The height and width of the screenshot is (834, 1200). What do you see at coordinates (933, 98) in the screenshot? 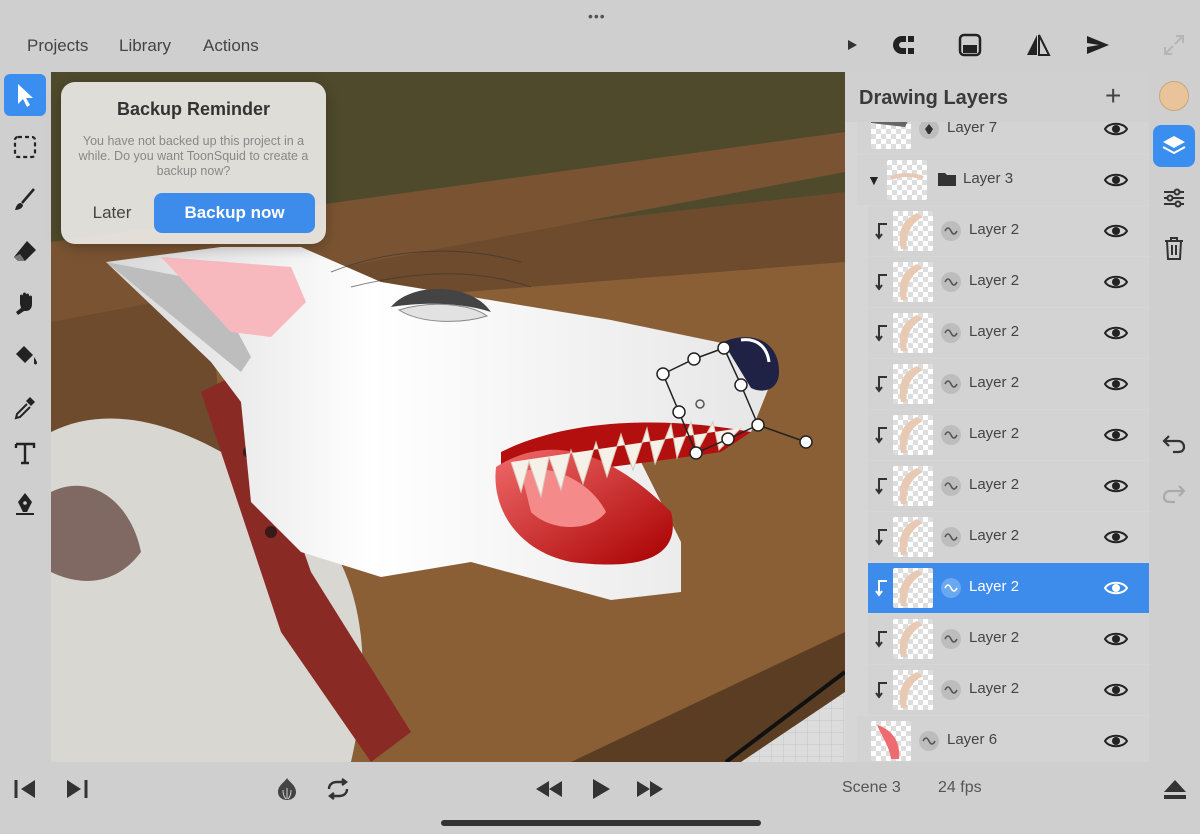
I see `layers-panel-title: Drawing Layers` at bounding box center [933, 98].